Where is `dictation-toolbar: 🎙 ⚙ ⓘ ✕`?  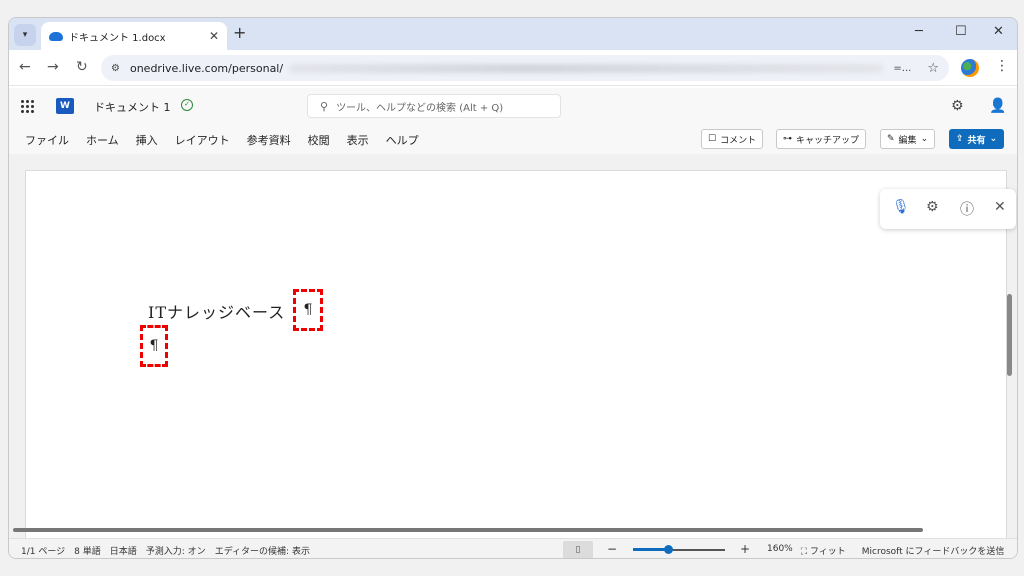
dictation-toolbar: 🎙 ⚙ ⓘ ✕ is located at coordinates (948, 209).